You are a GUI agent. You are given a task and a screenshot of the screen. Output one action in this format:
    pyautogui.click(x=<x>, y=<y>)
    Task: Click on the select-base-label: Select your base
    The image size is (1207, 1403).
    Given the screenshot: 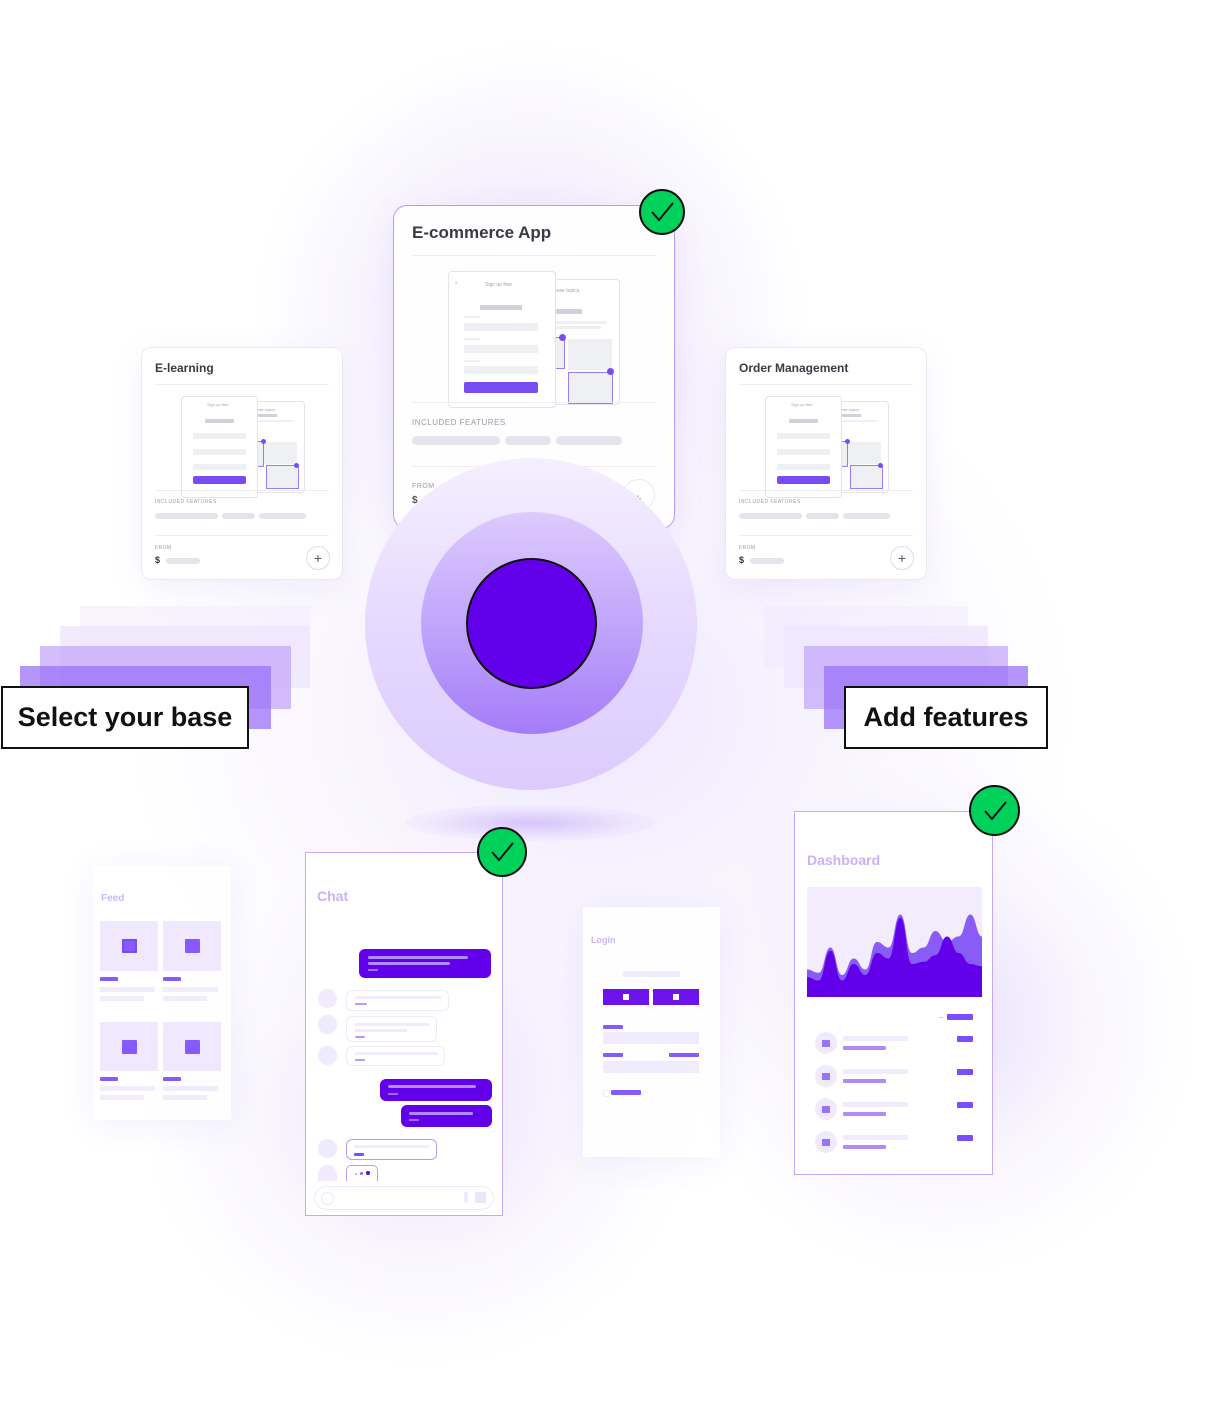 What is the action you would take?
    pyautogui.click(x=125, y=717)
    